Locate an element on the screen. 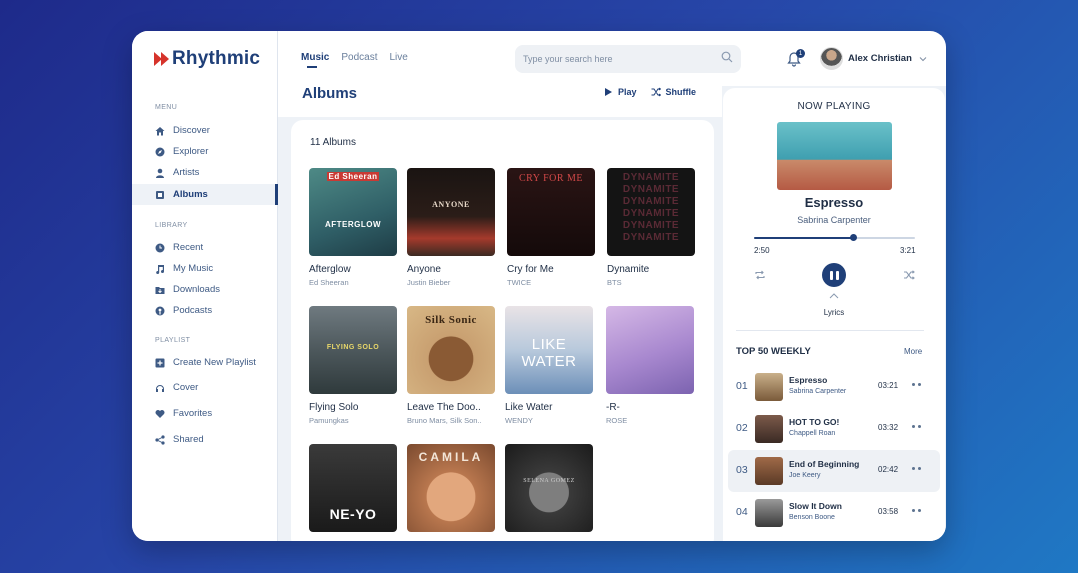  chevron-up-icon is located at coordinates (834, 296).